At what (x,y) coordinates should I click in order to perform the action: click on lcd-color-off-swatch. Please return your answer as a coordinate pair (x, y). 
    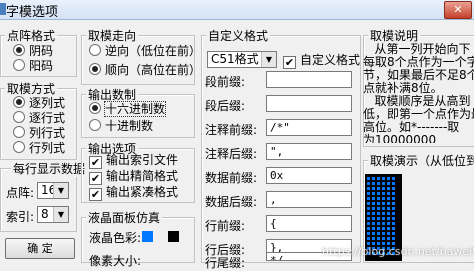
    Looking at the image, I should click on (173, 236).